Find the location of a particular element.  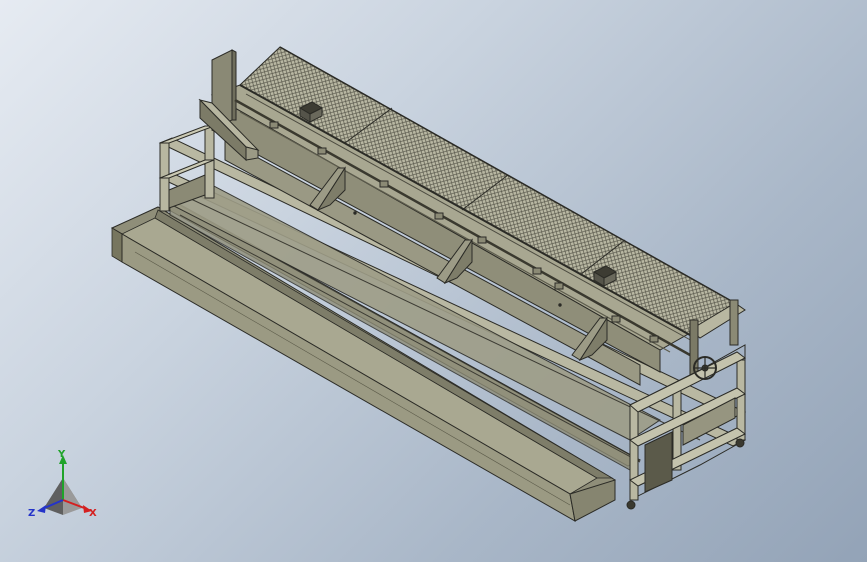

orientation-triad: Y X Z is located at coordinates (62, 484).